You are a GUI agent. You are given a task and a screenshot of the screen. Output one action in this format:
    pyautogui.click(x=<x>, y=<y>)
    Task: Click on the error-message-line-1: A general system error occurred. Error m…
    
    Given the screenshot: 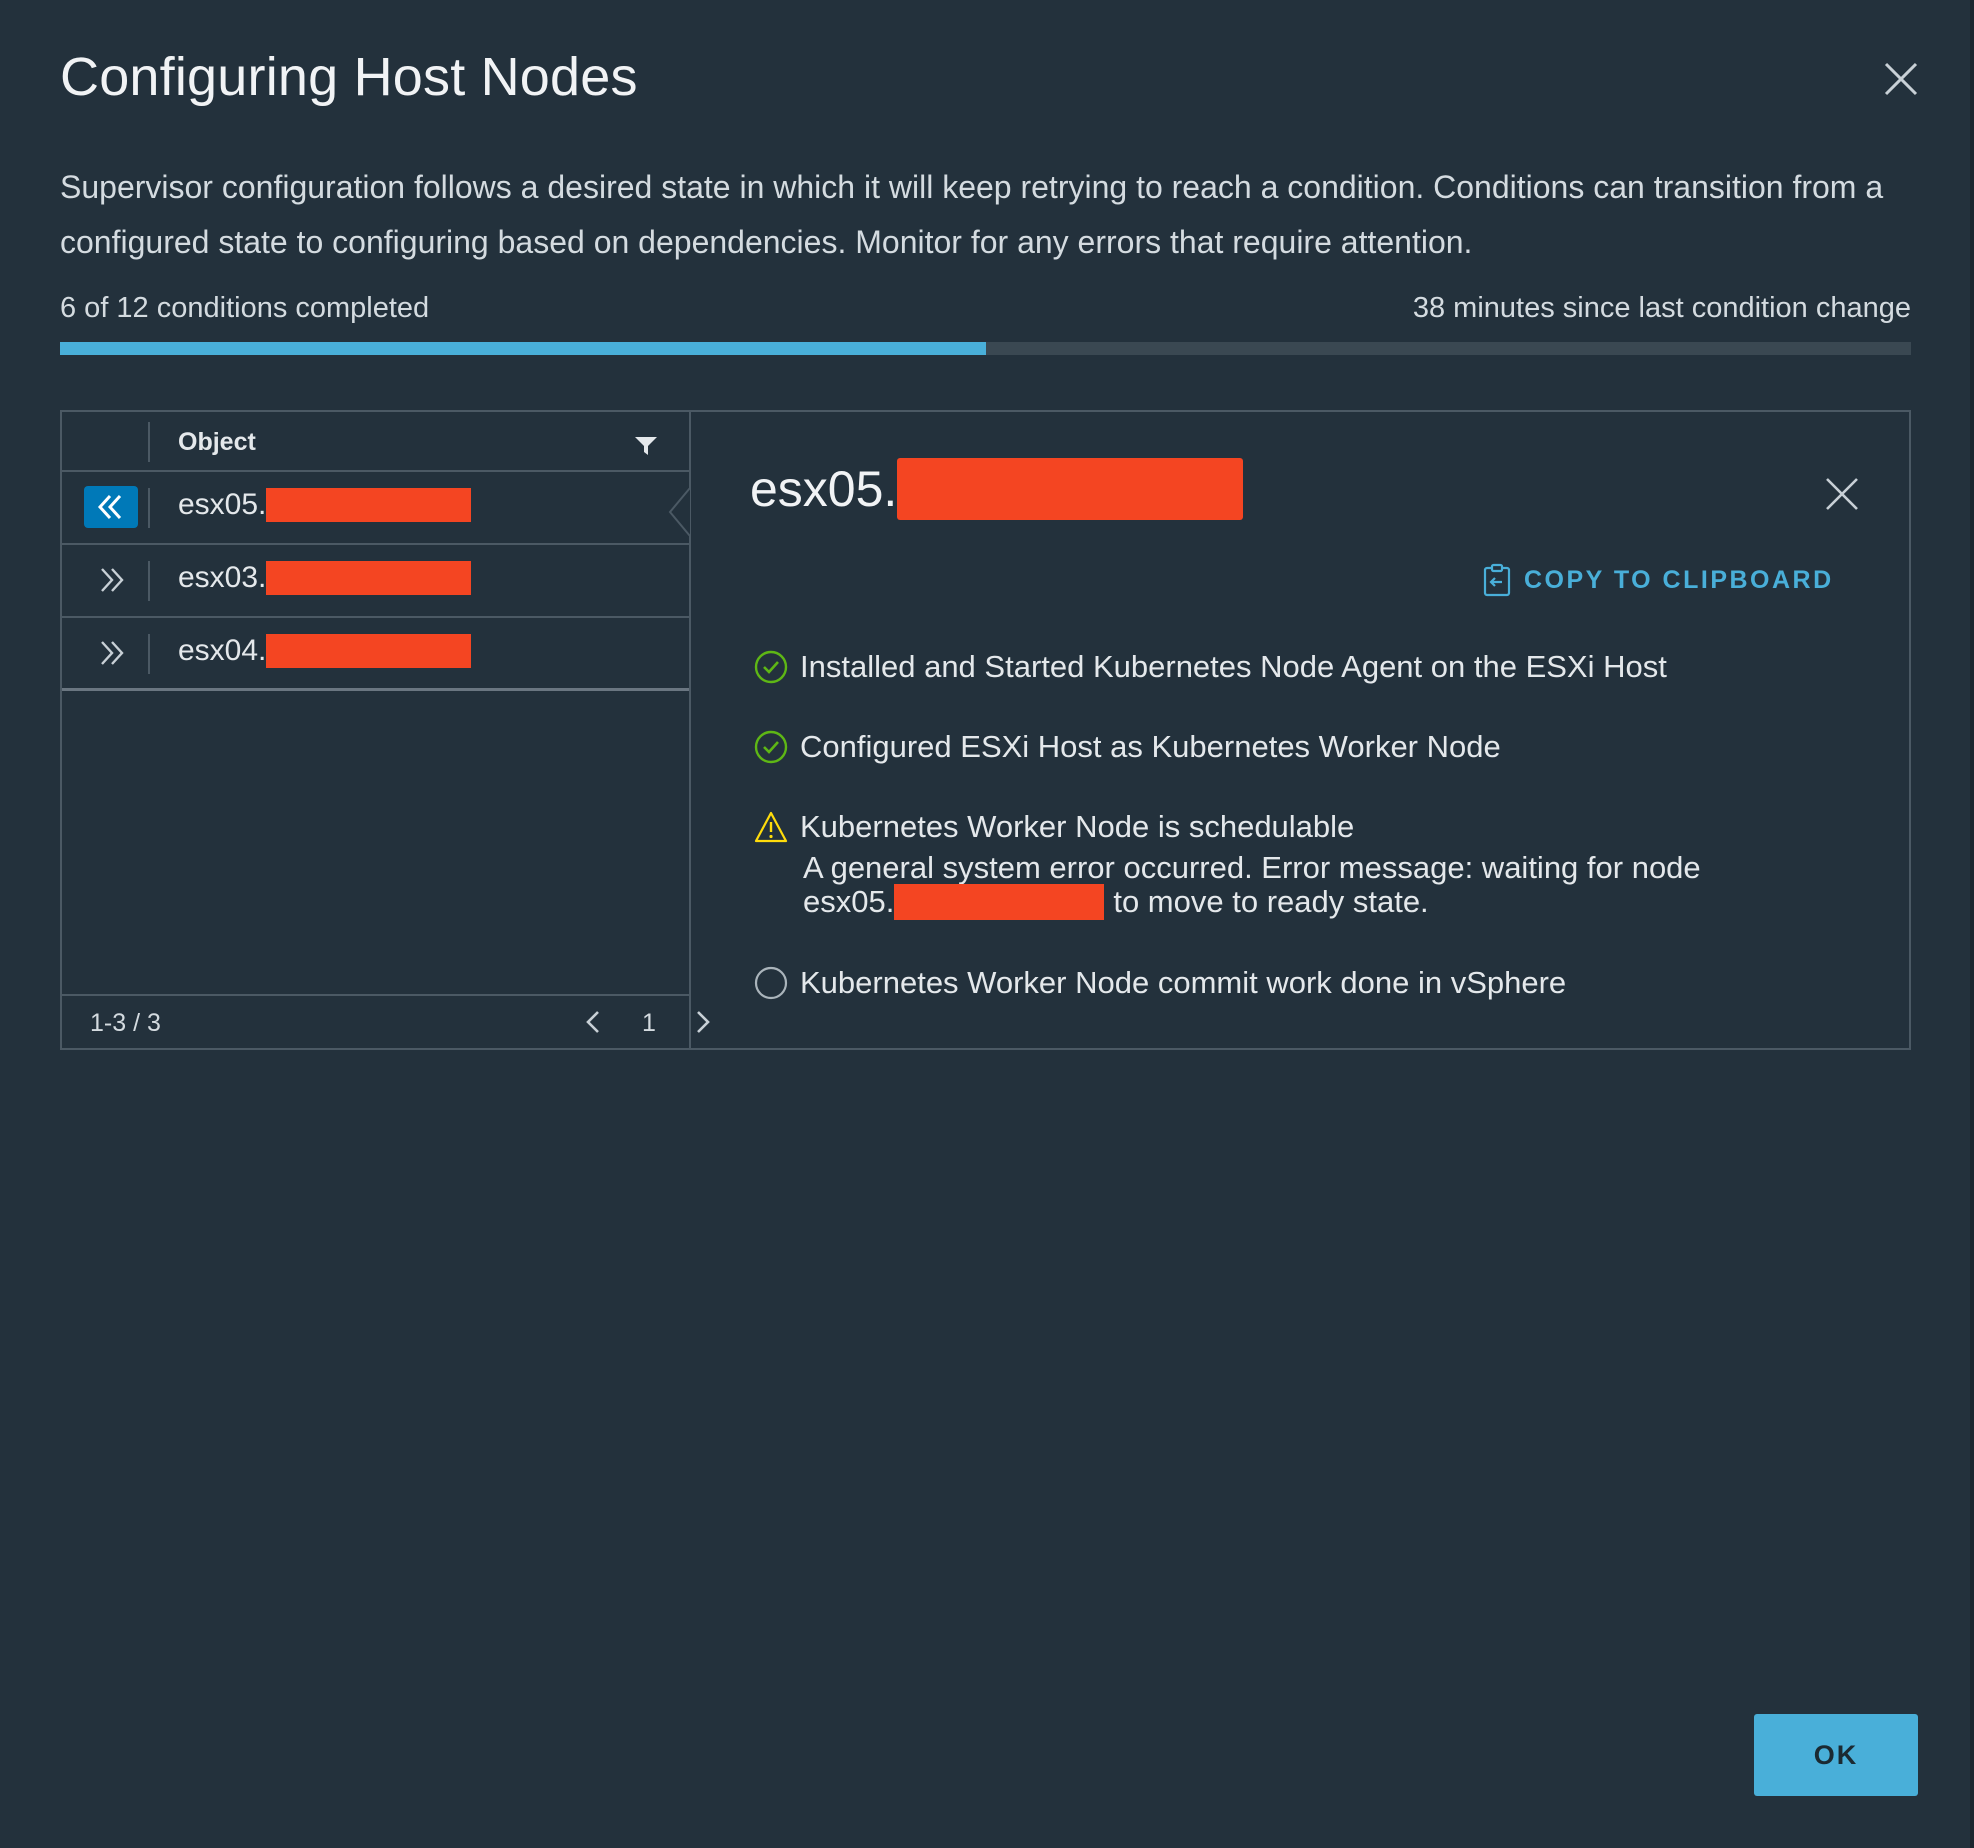 What is the action you would take?
    pyautogui.click(x=1252, y=867)
    